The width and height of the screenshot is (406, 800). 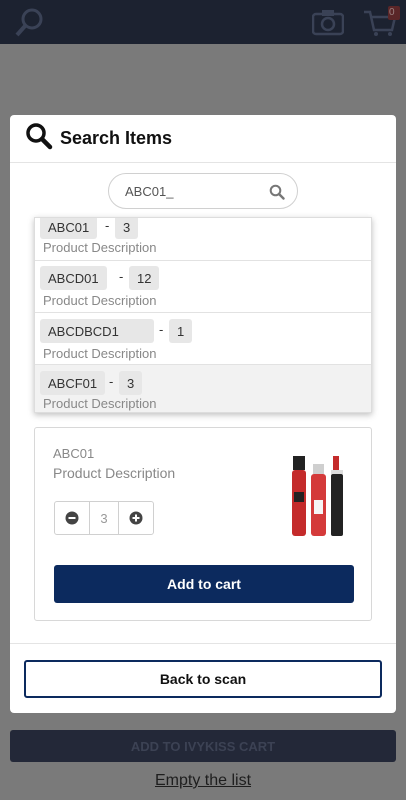 I want to click on search-box, so click(x=203, y=191).